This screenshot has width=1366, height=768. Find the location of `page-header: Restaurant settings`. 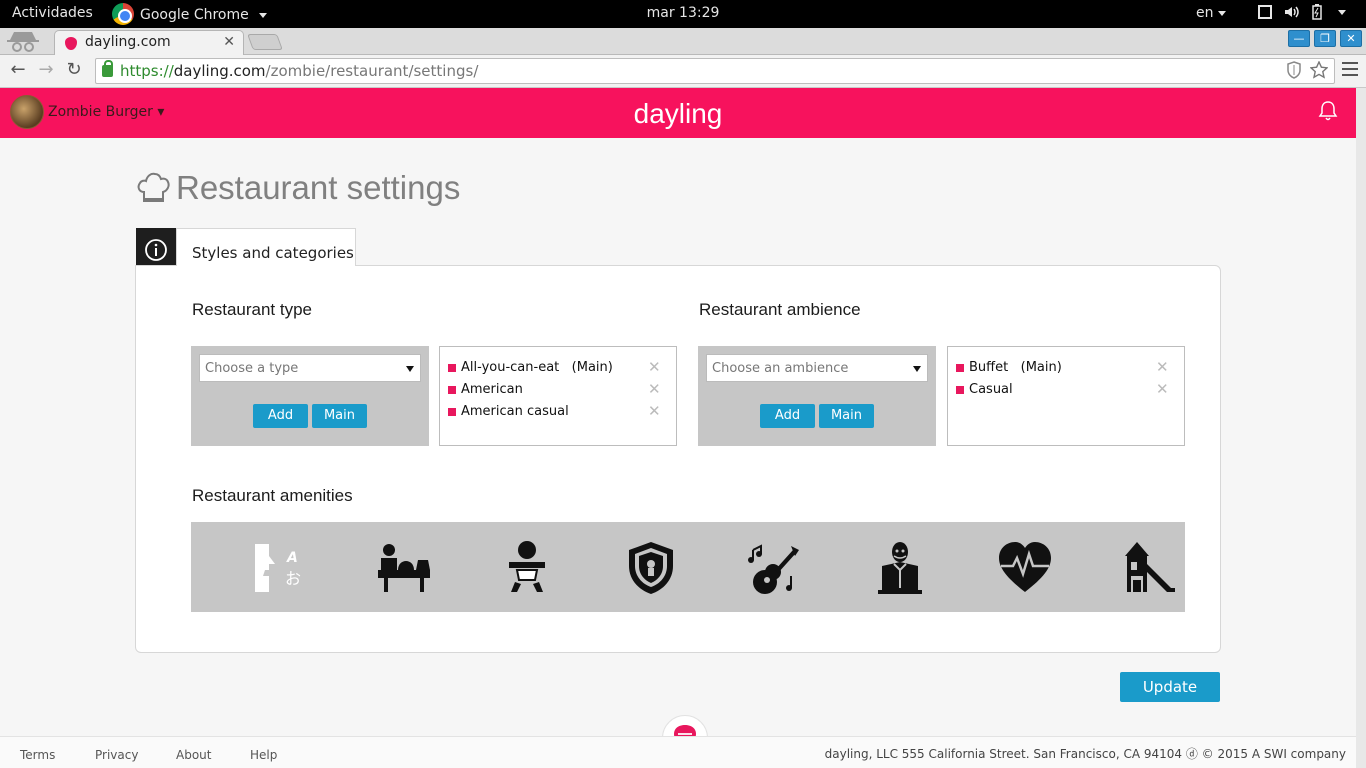

page-header: Restaurant settings is located at coordinates (298, 188).